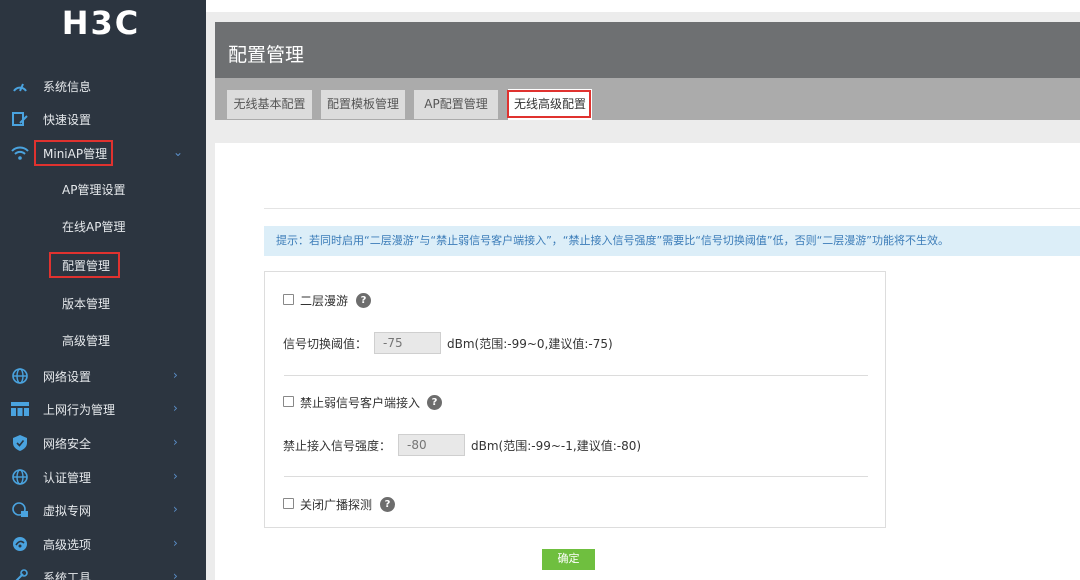 The width and height of the screenshot is (1080, 580). Describe the element at coordinates (530, 344) in the screenshot. I see `switch-threshold-unit: dBm(范围:-99~0,建议值:-75)` at that location.